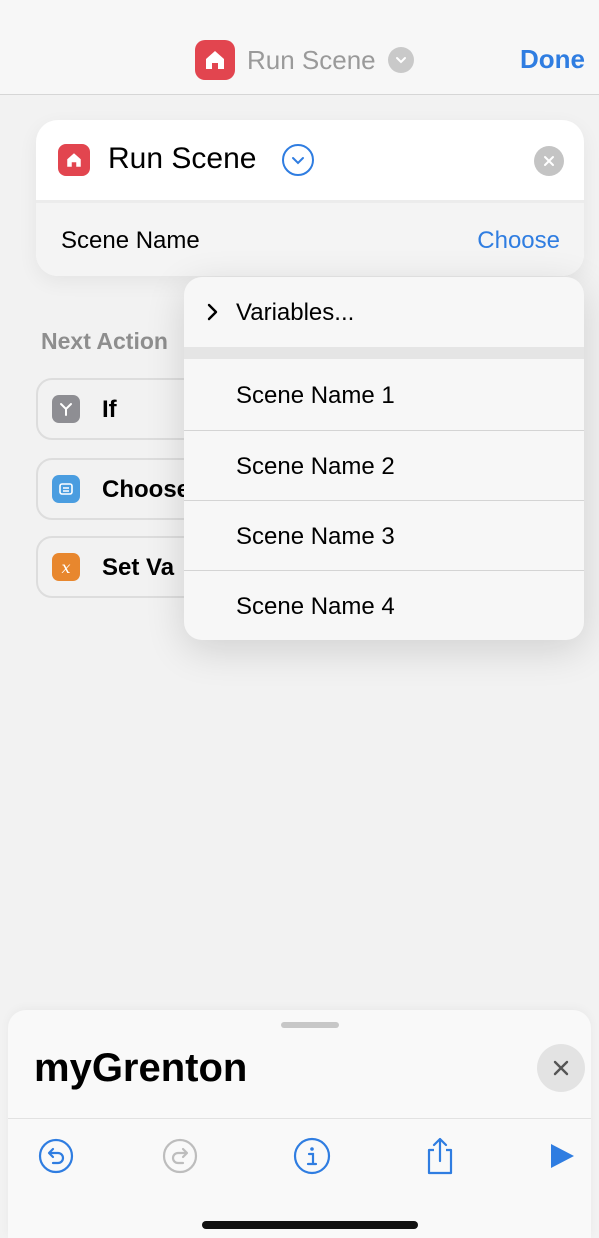  Describe the element at coordinates (315, 536) in the screenshot. I see `menu-item-label: Scene Name 3` at that location.